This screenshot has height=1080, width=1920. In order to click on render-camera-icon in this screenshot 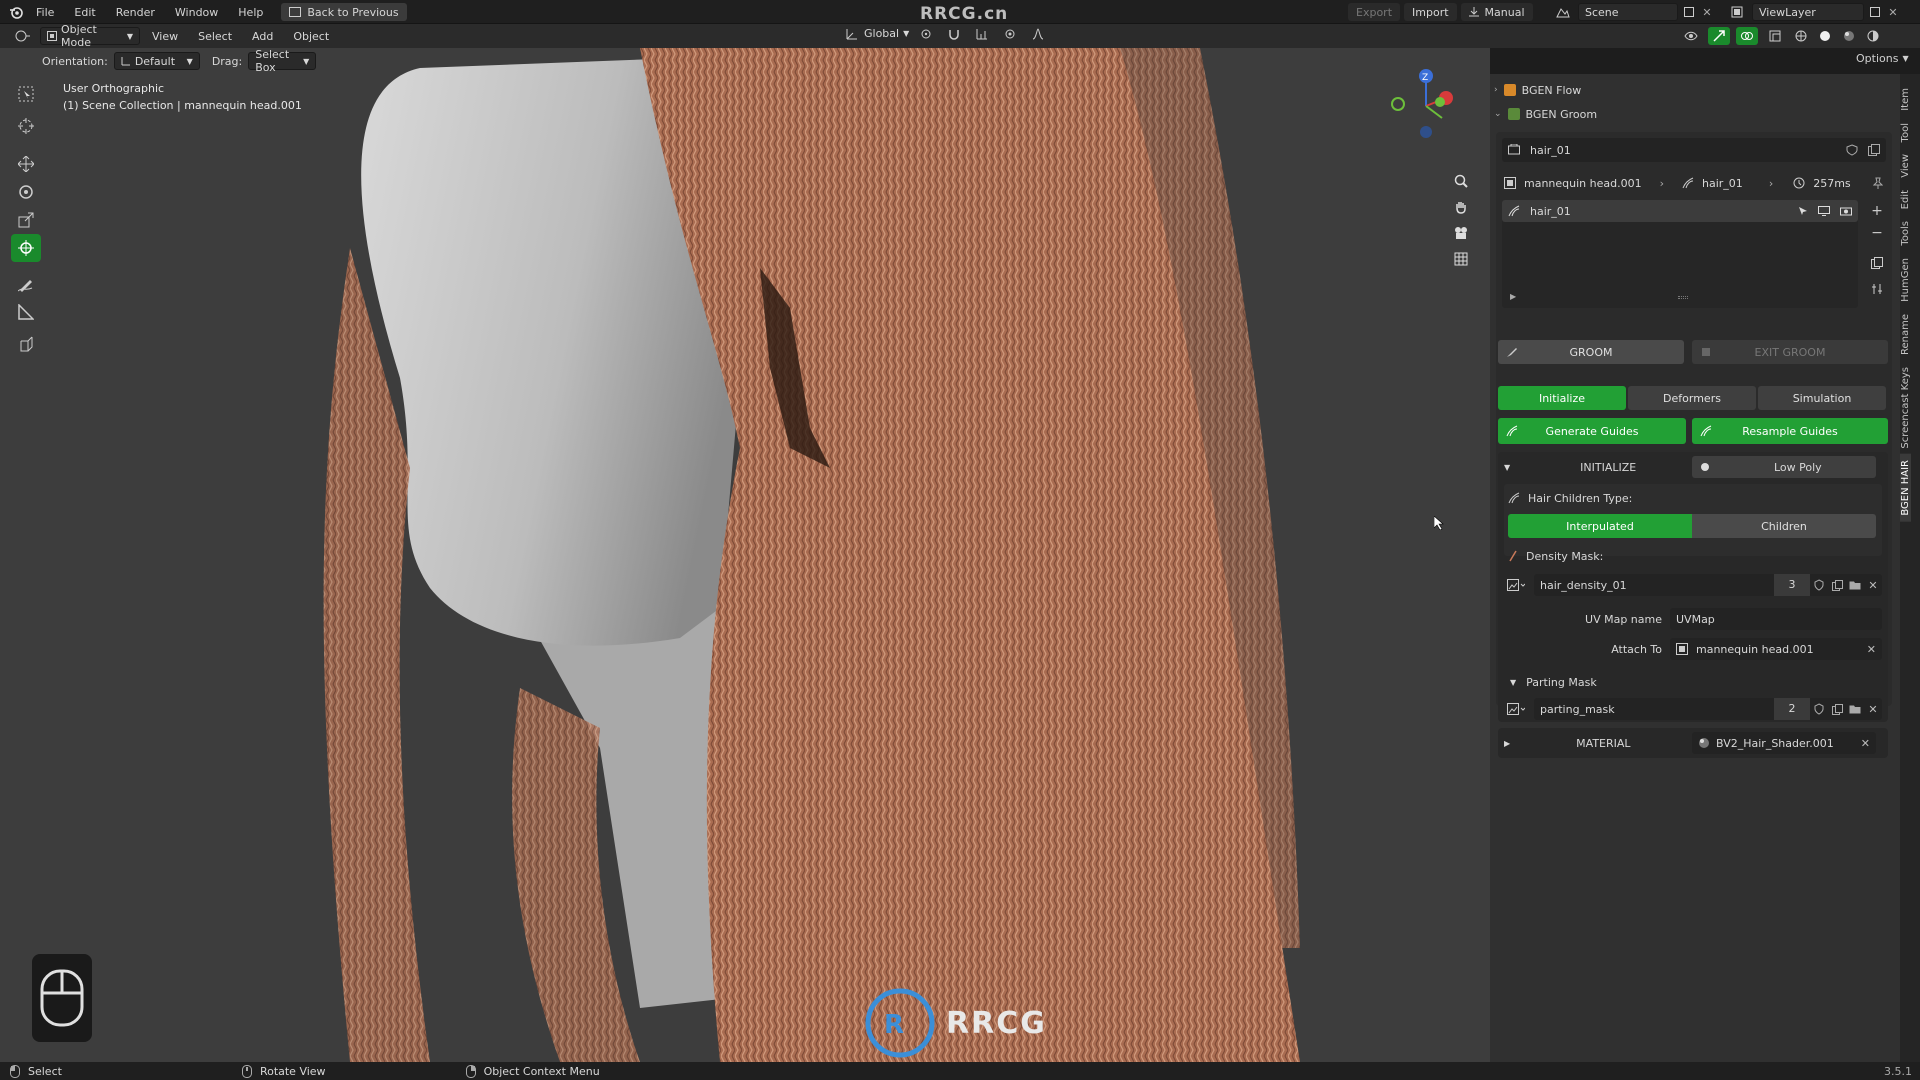, I will do `click(1846, 211)`.